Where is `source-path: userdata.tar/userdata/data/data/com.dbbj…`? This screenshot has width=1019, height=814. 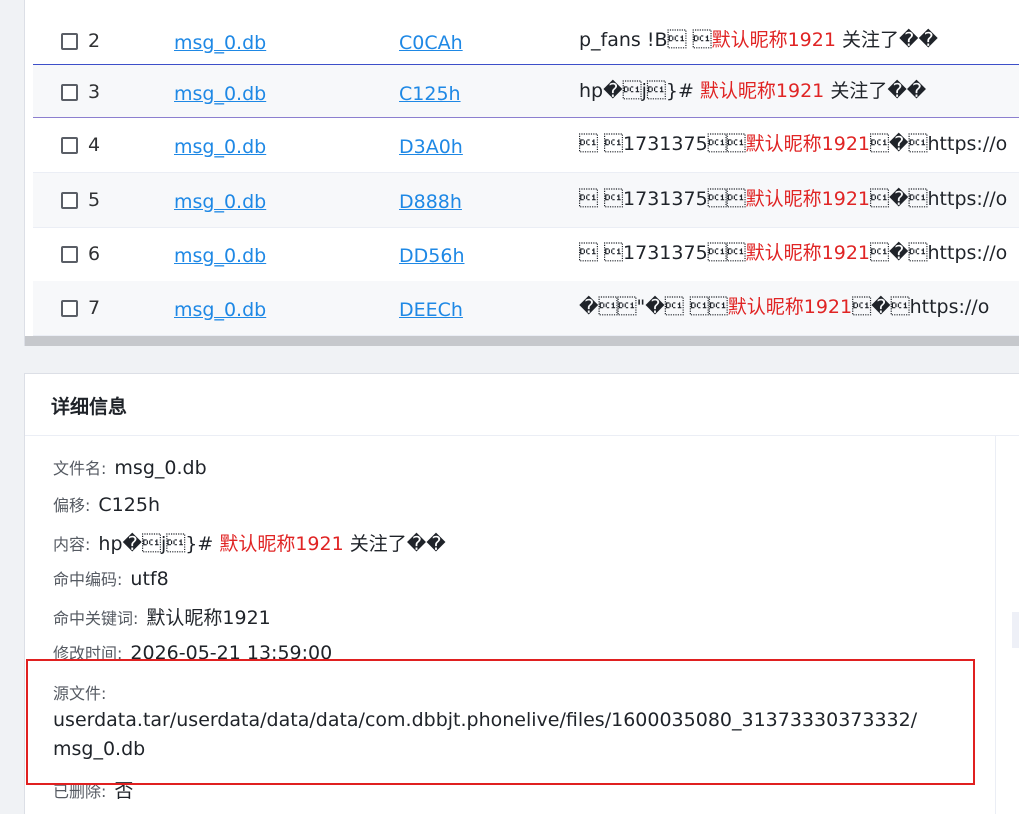
source-path: userdata.tar/userdata/data/data/com.dbbj… is located at coordinates (485, 734).